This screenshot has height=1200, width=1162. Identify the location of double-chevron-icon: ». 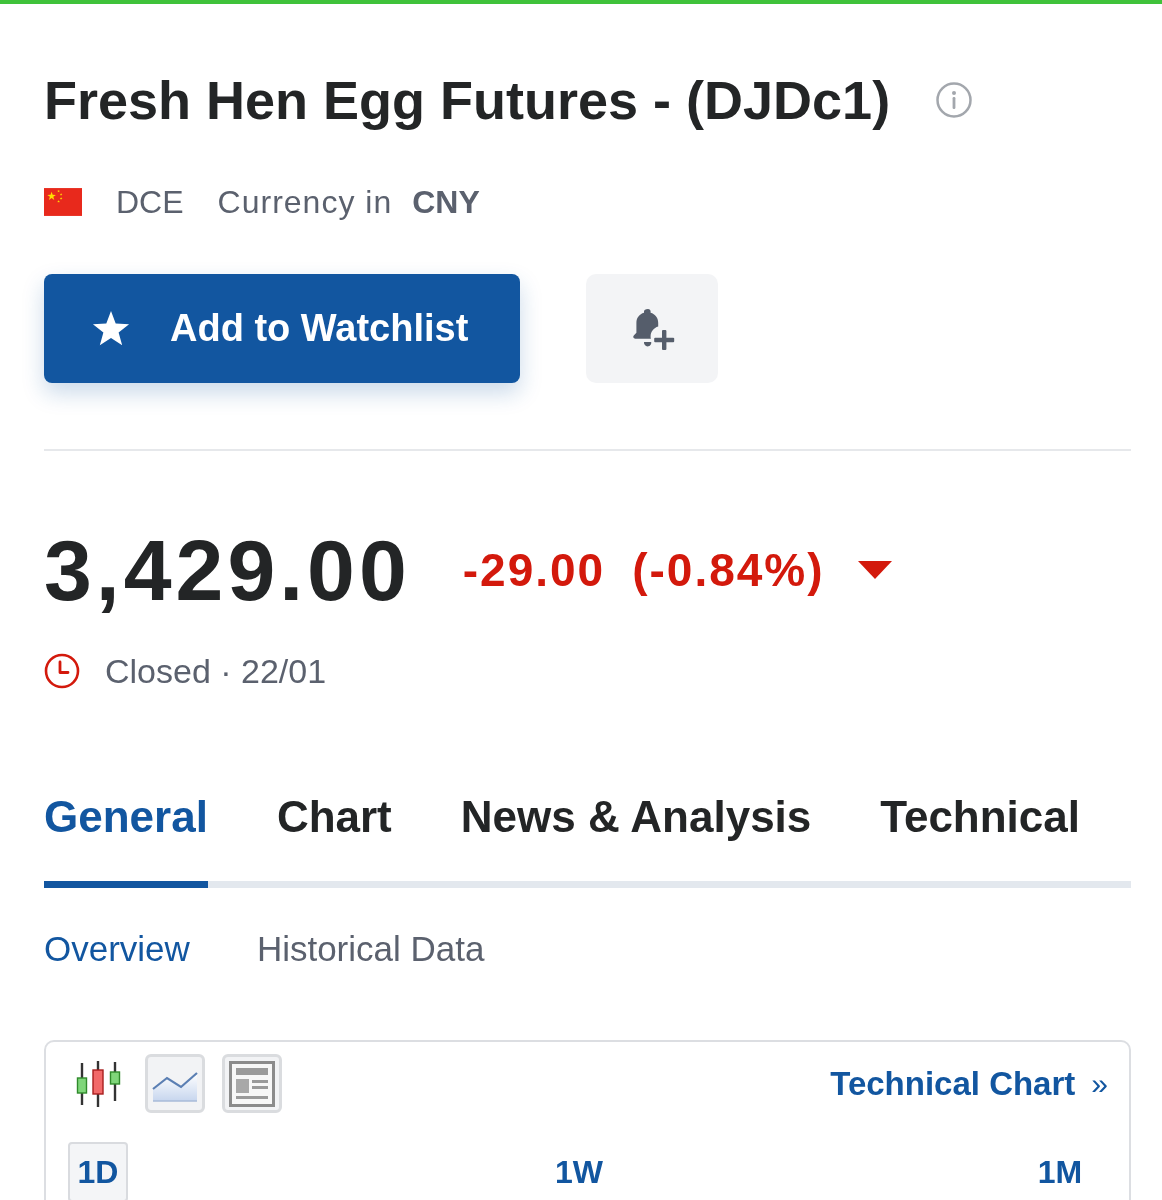
(1099, 1083).